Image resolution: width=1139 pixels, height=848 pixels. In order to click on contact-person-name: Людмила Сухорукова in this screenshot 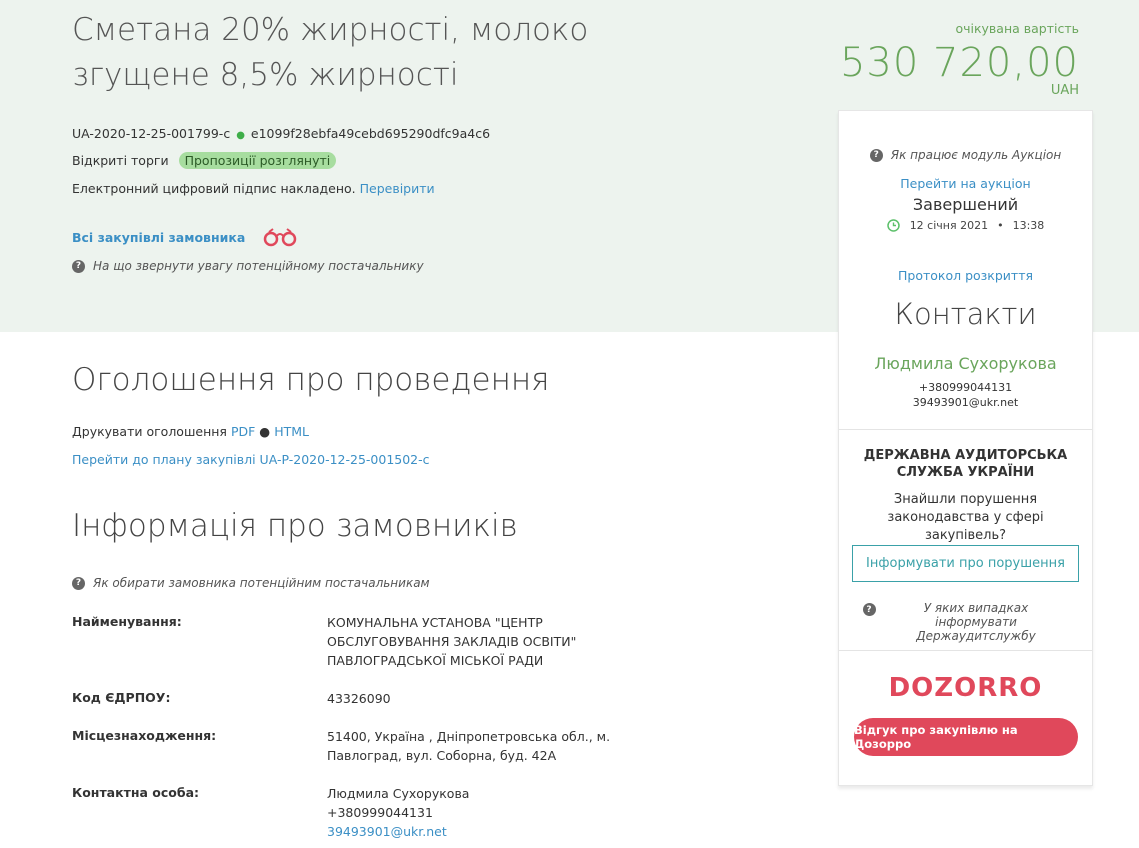, I will do `click(398, 793)`.